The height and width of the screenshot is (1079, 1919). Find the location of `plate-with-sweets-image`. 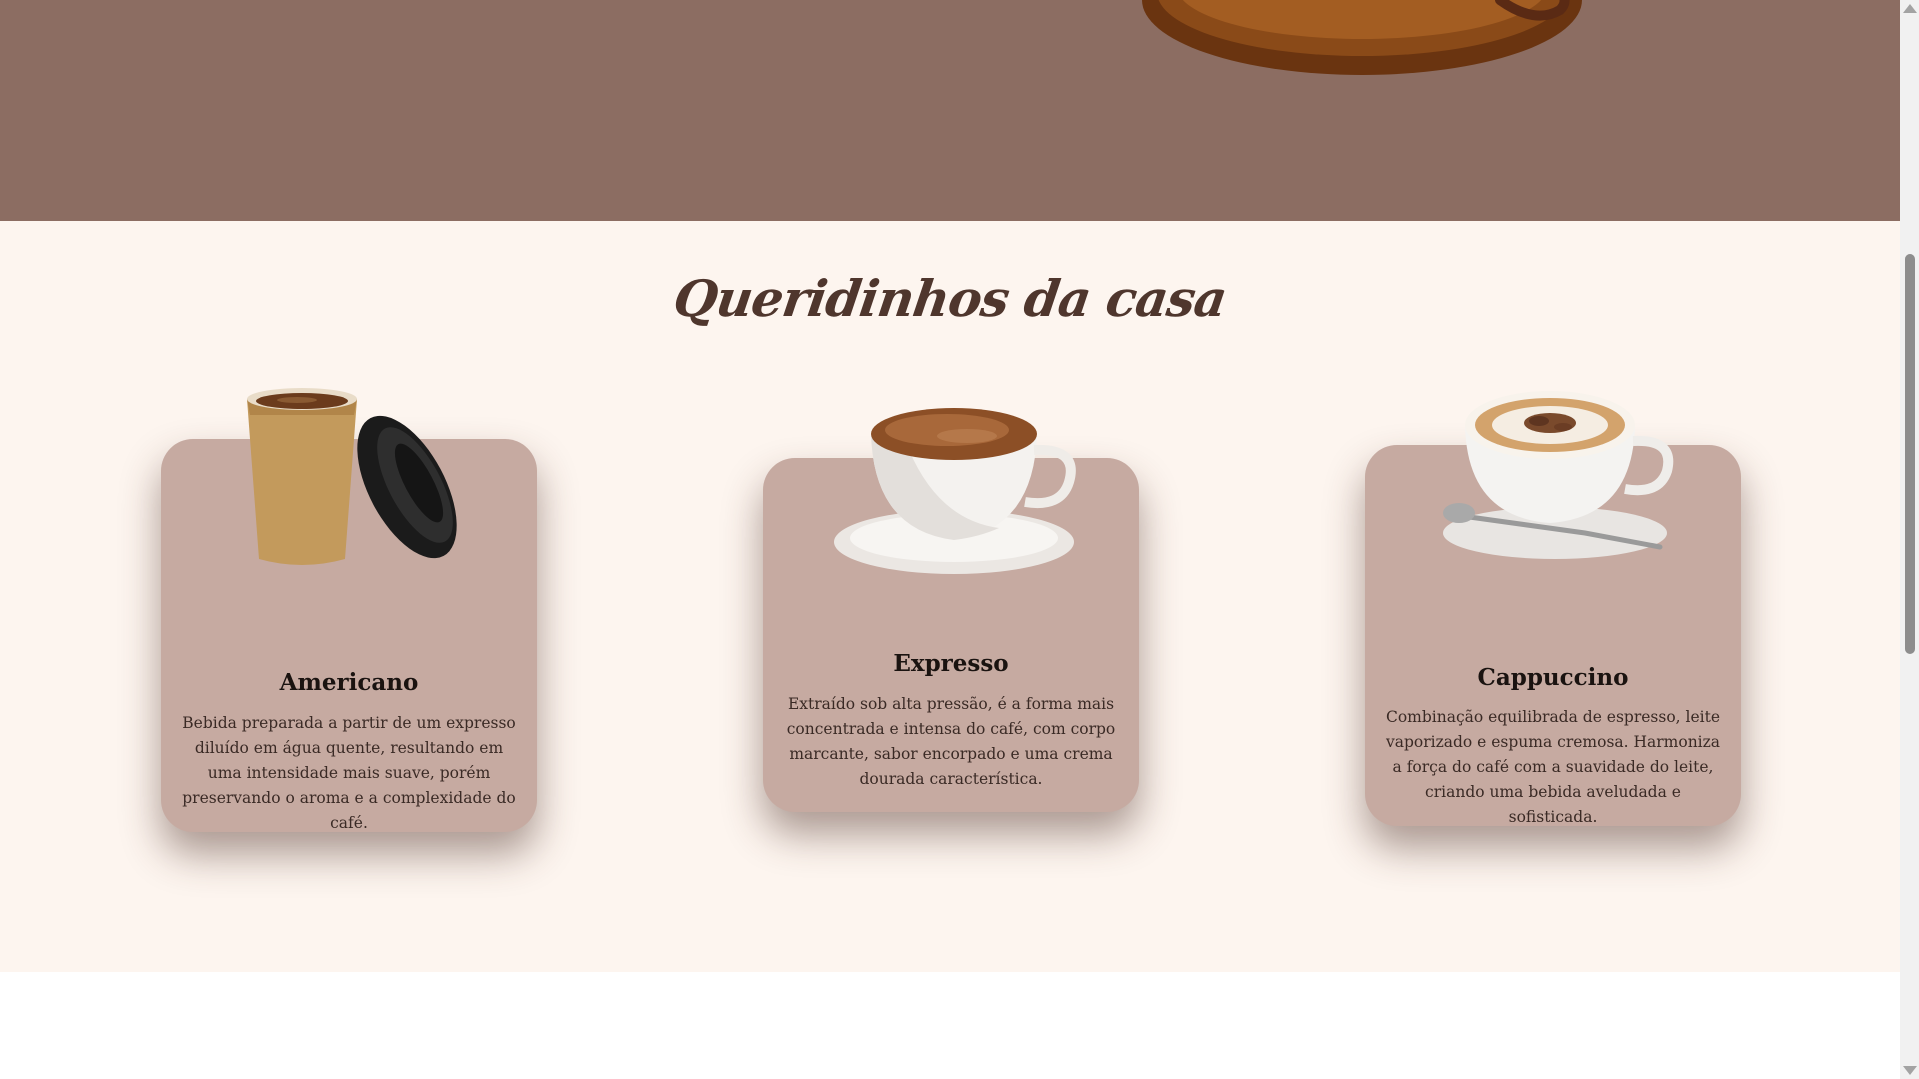

plate-with-sweets-image is located at coordinates (1362, 37).